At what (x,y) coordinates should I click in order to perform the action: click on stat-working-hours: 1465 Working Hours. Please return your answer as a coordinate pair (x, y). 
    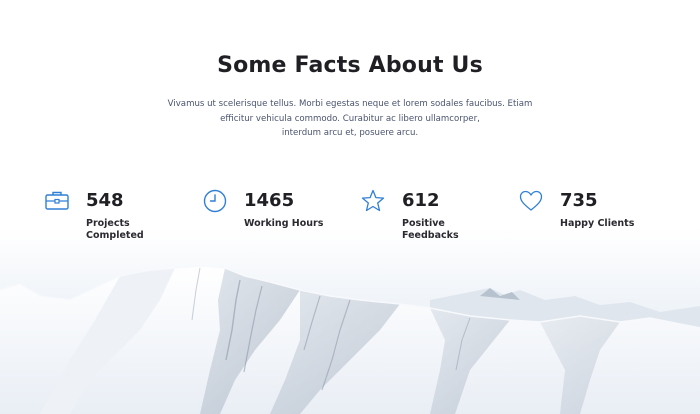
    Looking at the image, I should click on (277, 218).